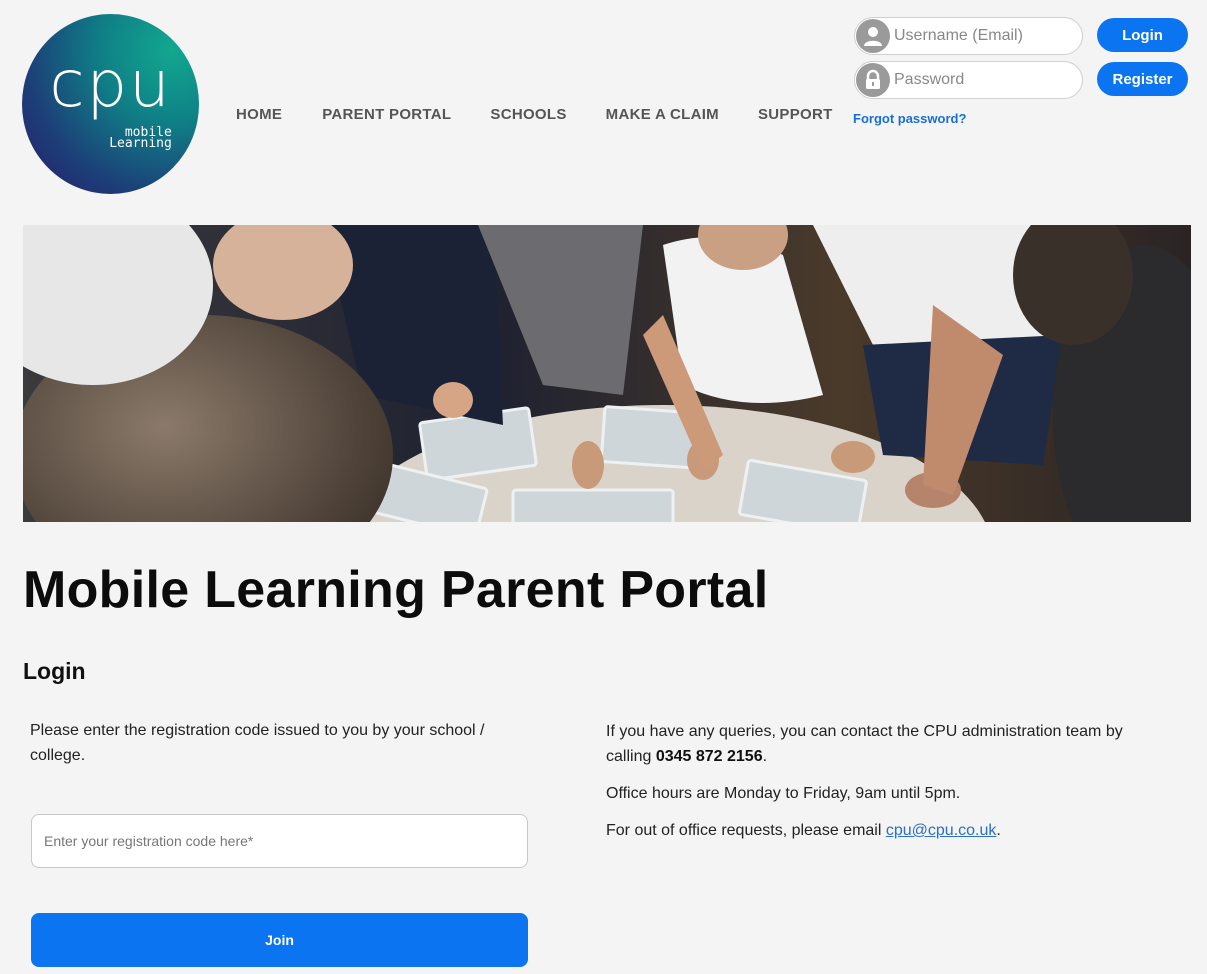 This screenshot has height=974, width=1207. What do you see at coordinates (1142, 35) in the screenshot?
I see `login-button: Login` at bounding box center [1142, 35].